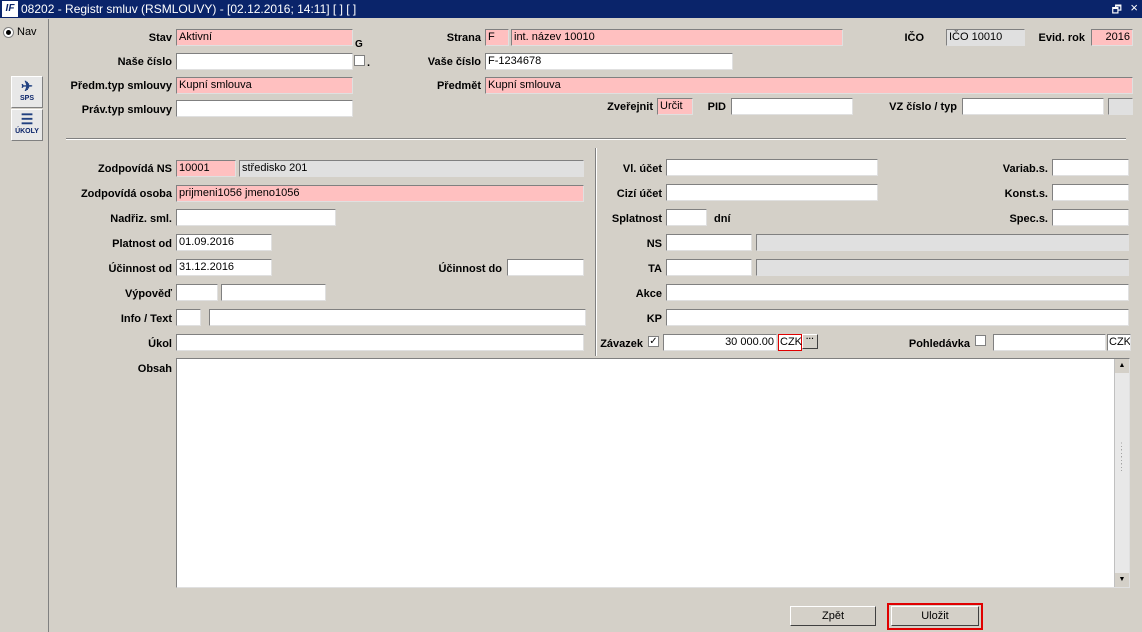 The height and width of the screenshot is (632, 1142). I want to click on predmet-label: Předmět, so click(458, 86).